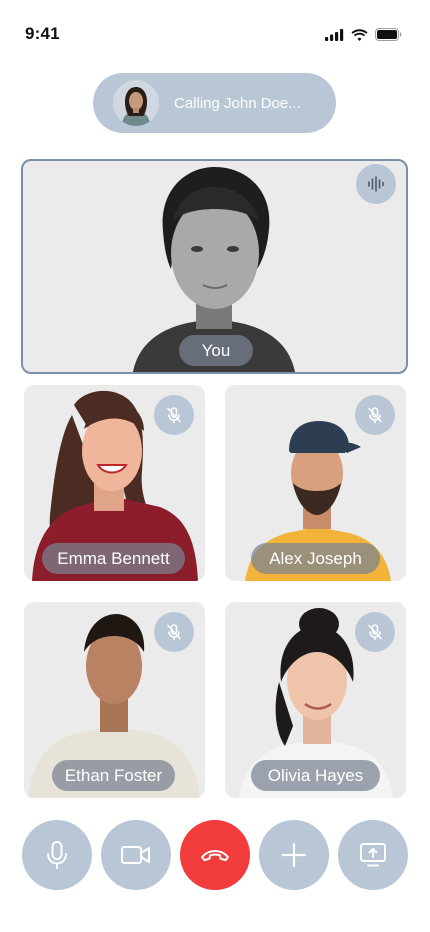 This screenshot has width=430, height=932. Describe the element at coordinates (359, 34) in the screenshot. I see `wifi-icon` at that location.